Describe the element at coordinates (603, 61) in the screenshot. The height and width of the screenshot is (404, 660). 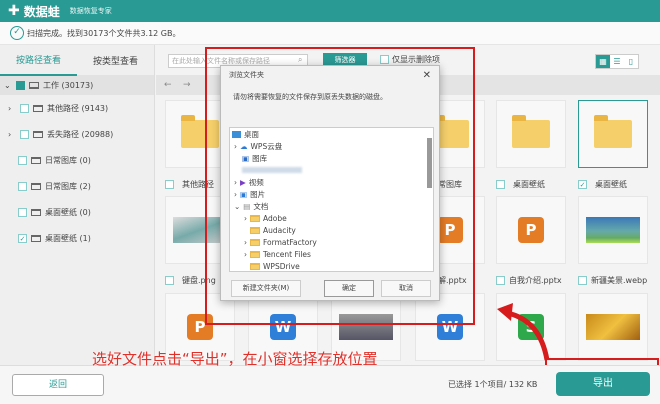
I see `grid-view-icon: ▦` at that location.